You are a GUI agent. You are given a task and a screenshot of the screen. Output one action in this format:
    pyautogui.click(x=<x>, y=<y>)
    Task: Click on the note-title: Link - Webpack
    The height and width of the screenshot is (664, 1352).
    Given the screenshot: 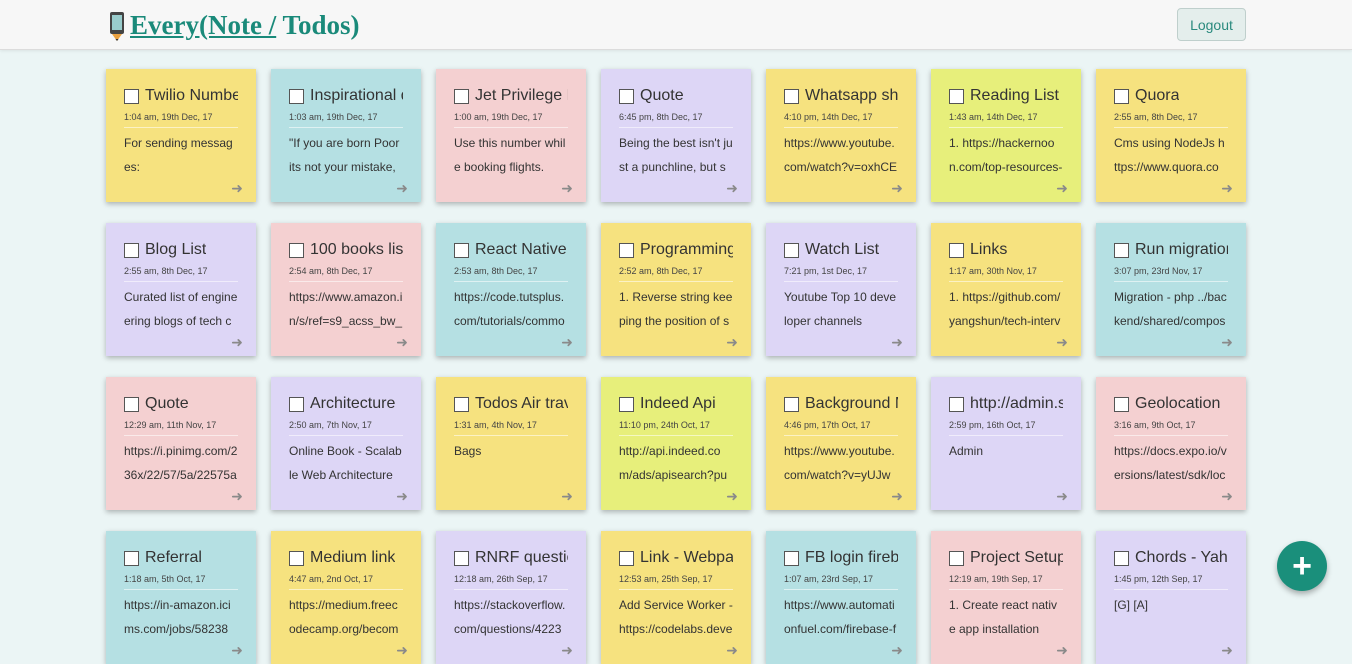 What is the action you would take?
    pyautogui.click(x=686, y=558)
    